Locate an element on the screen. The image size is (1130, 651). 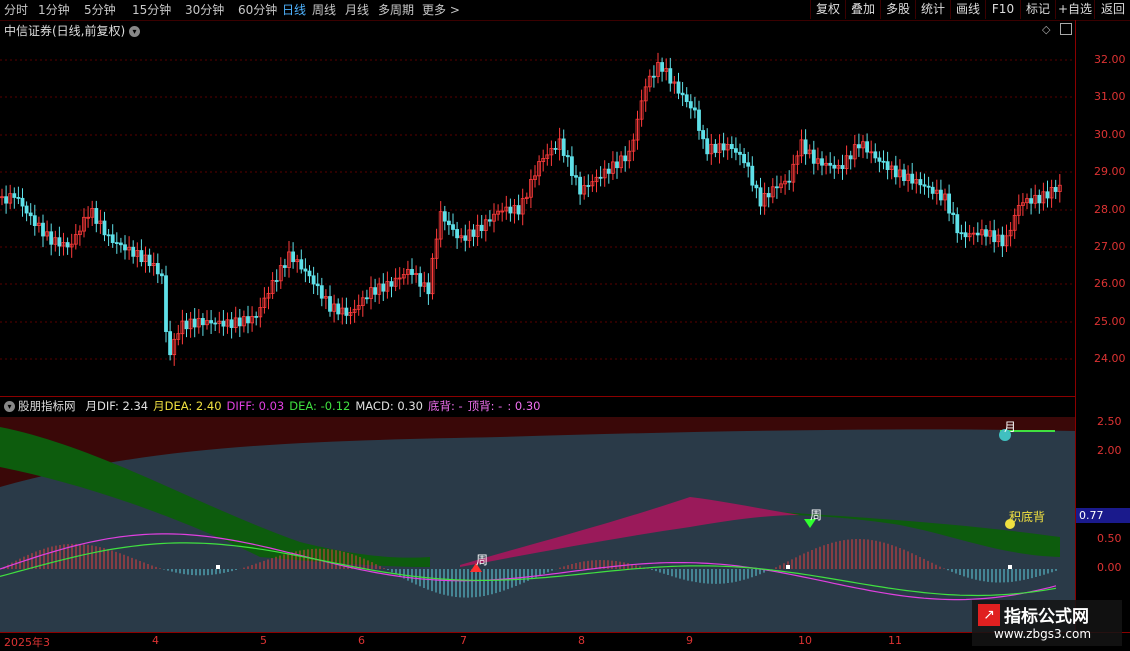
date-tick: 2025年3 is located at coordinates (27, 642).